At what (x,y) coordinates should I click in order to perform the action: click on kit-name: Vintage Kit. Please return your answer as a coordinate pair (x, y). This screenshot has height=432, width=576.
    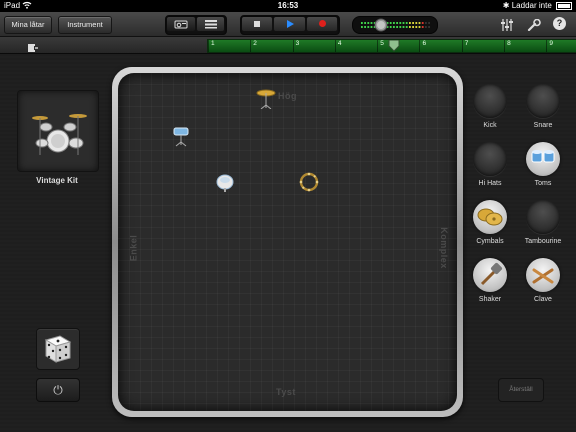
    Looking at the image, I should click on (57, 180).